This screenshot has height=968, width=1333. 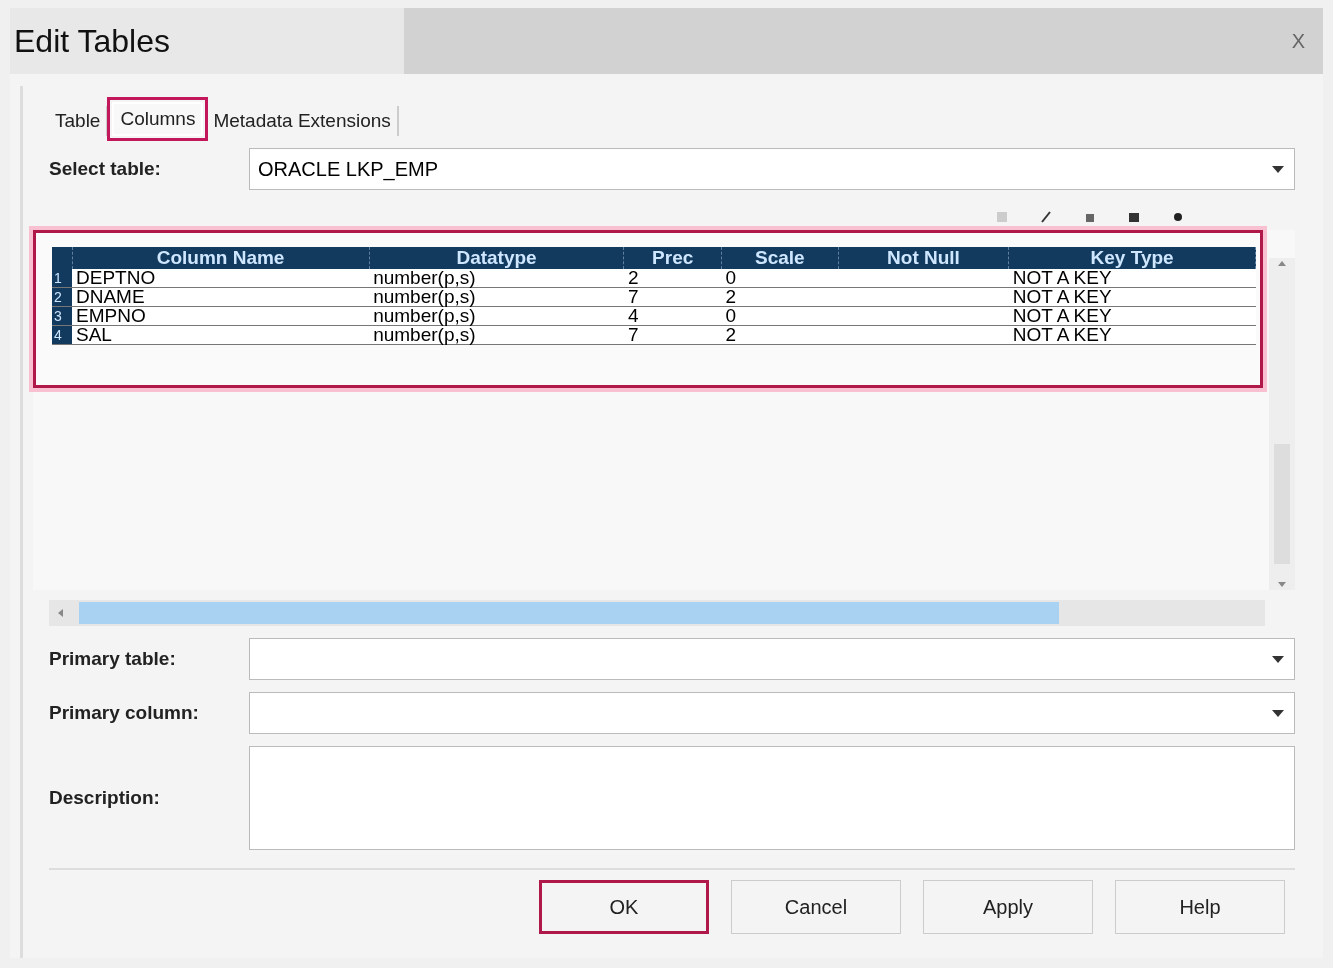 I want to click on column-header: Prec, so click(x=673, y=258).